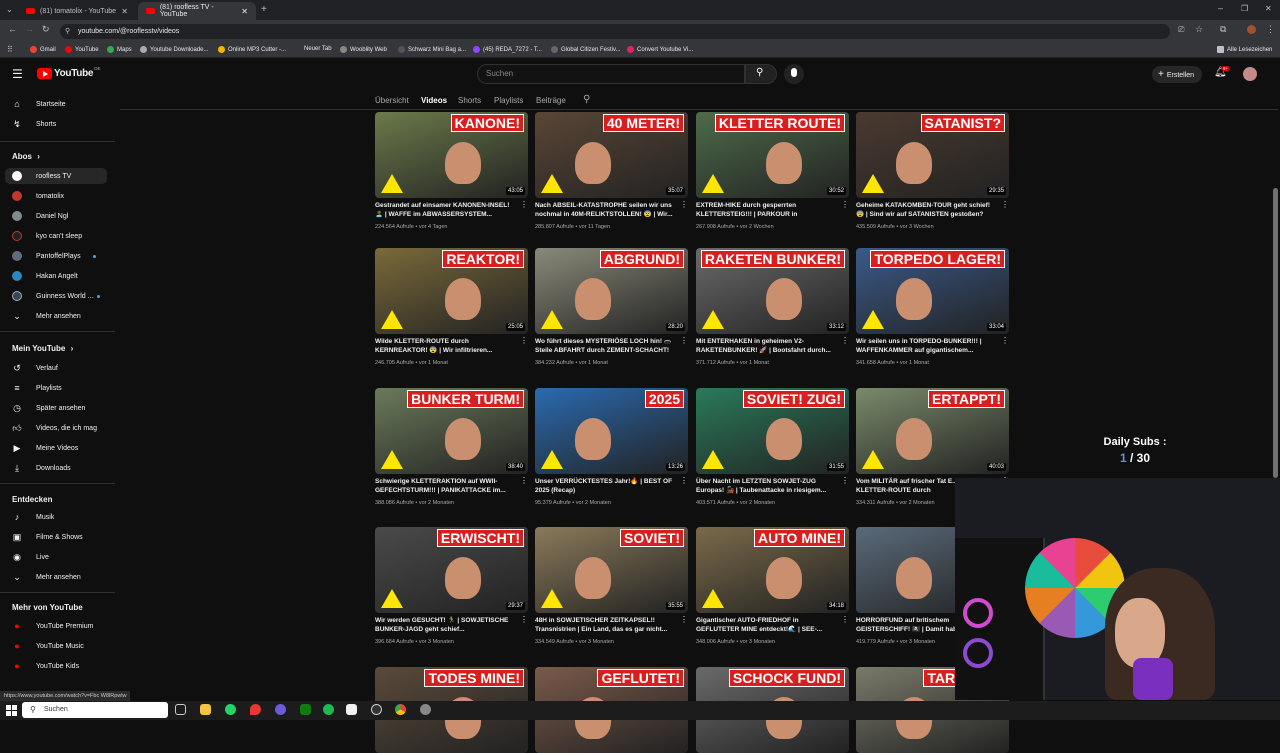 The width and height of the screenshot is (1280, 753). Describe the element at coordinates (48, 408) in the screenshot. I see `sidebar-item-watch-later: ◷ Später ansehen` at that location.